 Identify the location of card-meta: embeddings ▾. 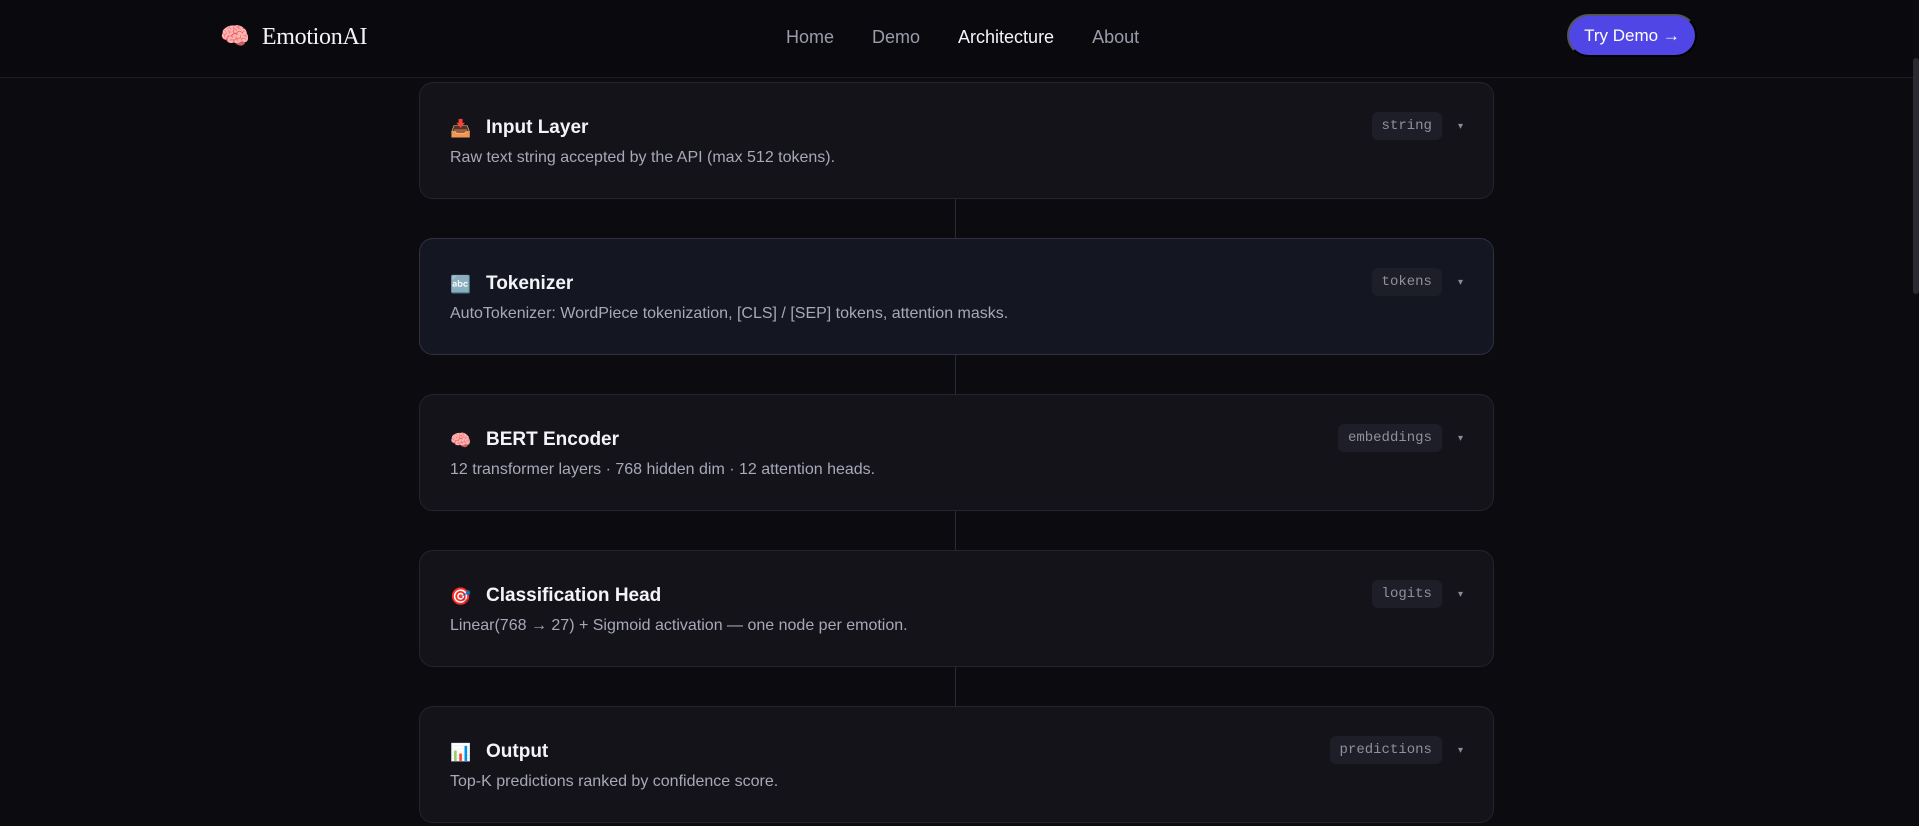
(1400, 438).